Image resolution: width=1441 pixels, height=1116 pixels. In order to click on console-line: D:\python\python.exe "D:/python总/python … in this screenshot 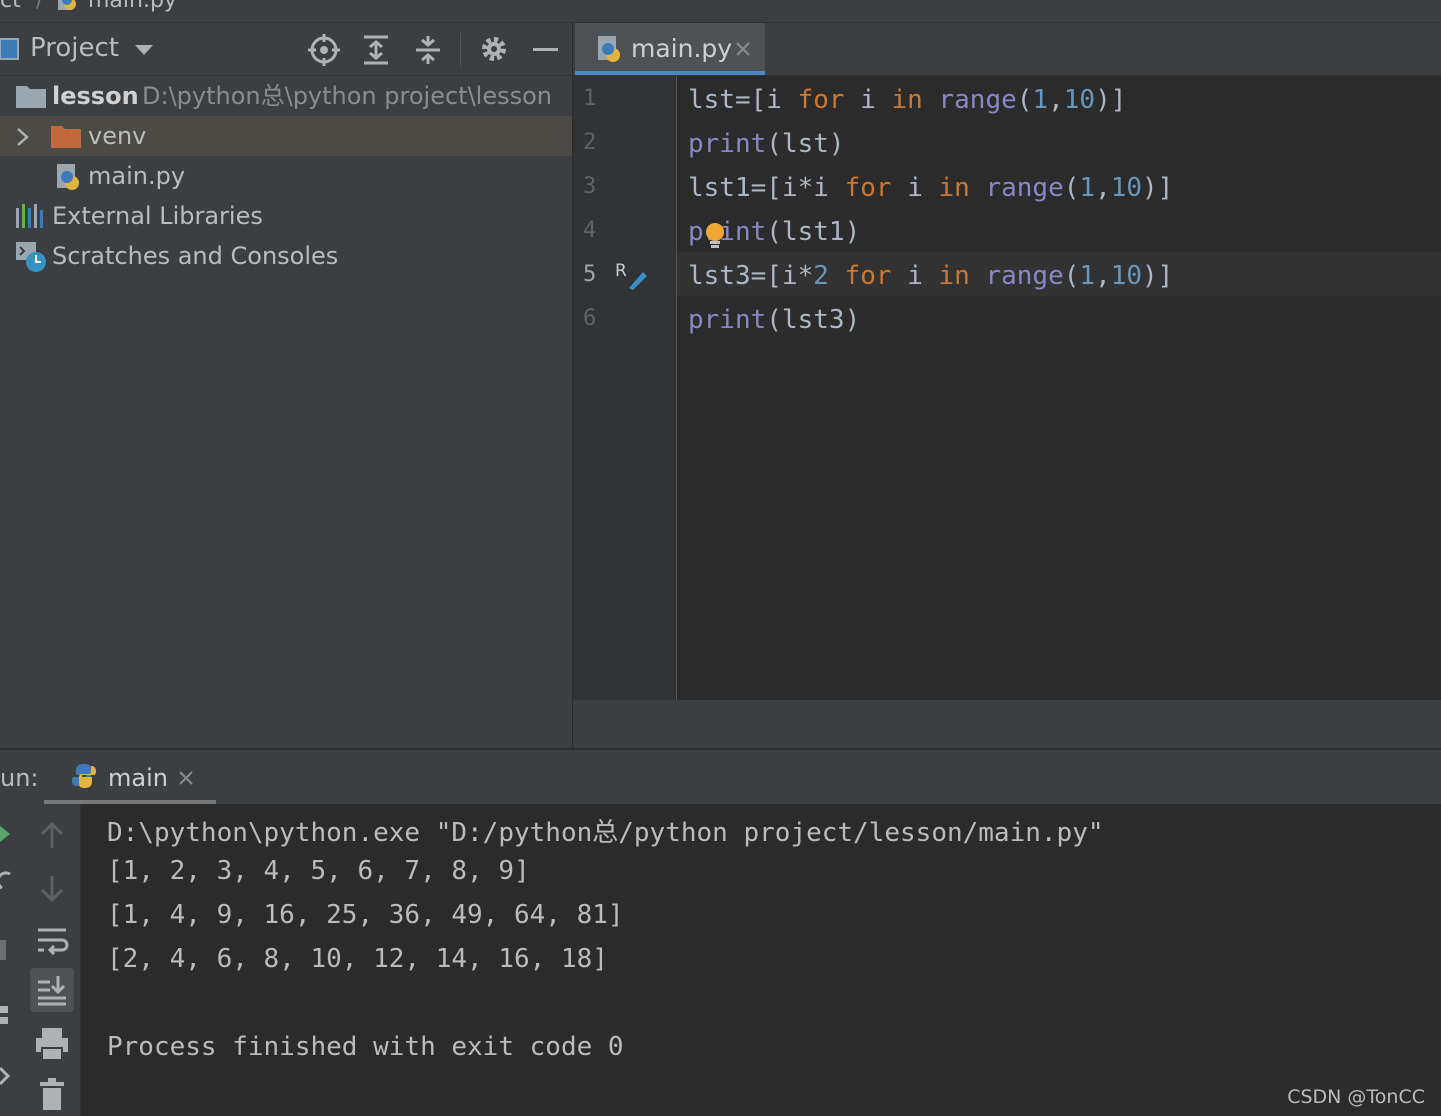, I will do `click(605, 833)`.